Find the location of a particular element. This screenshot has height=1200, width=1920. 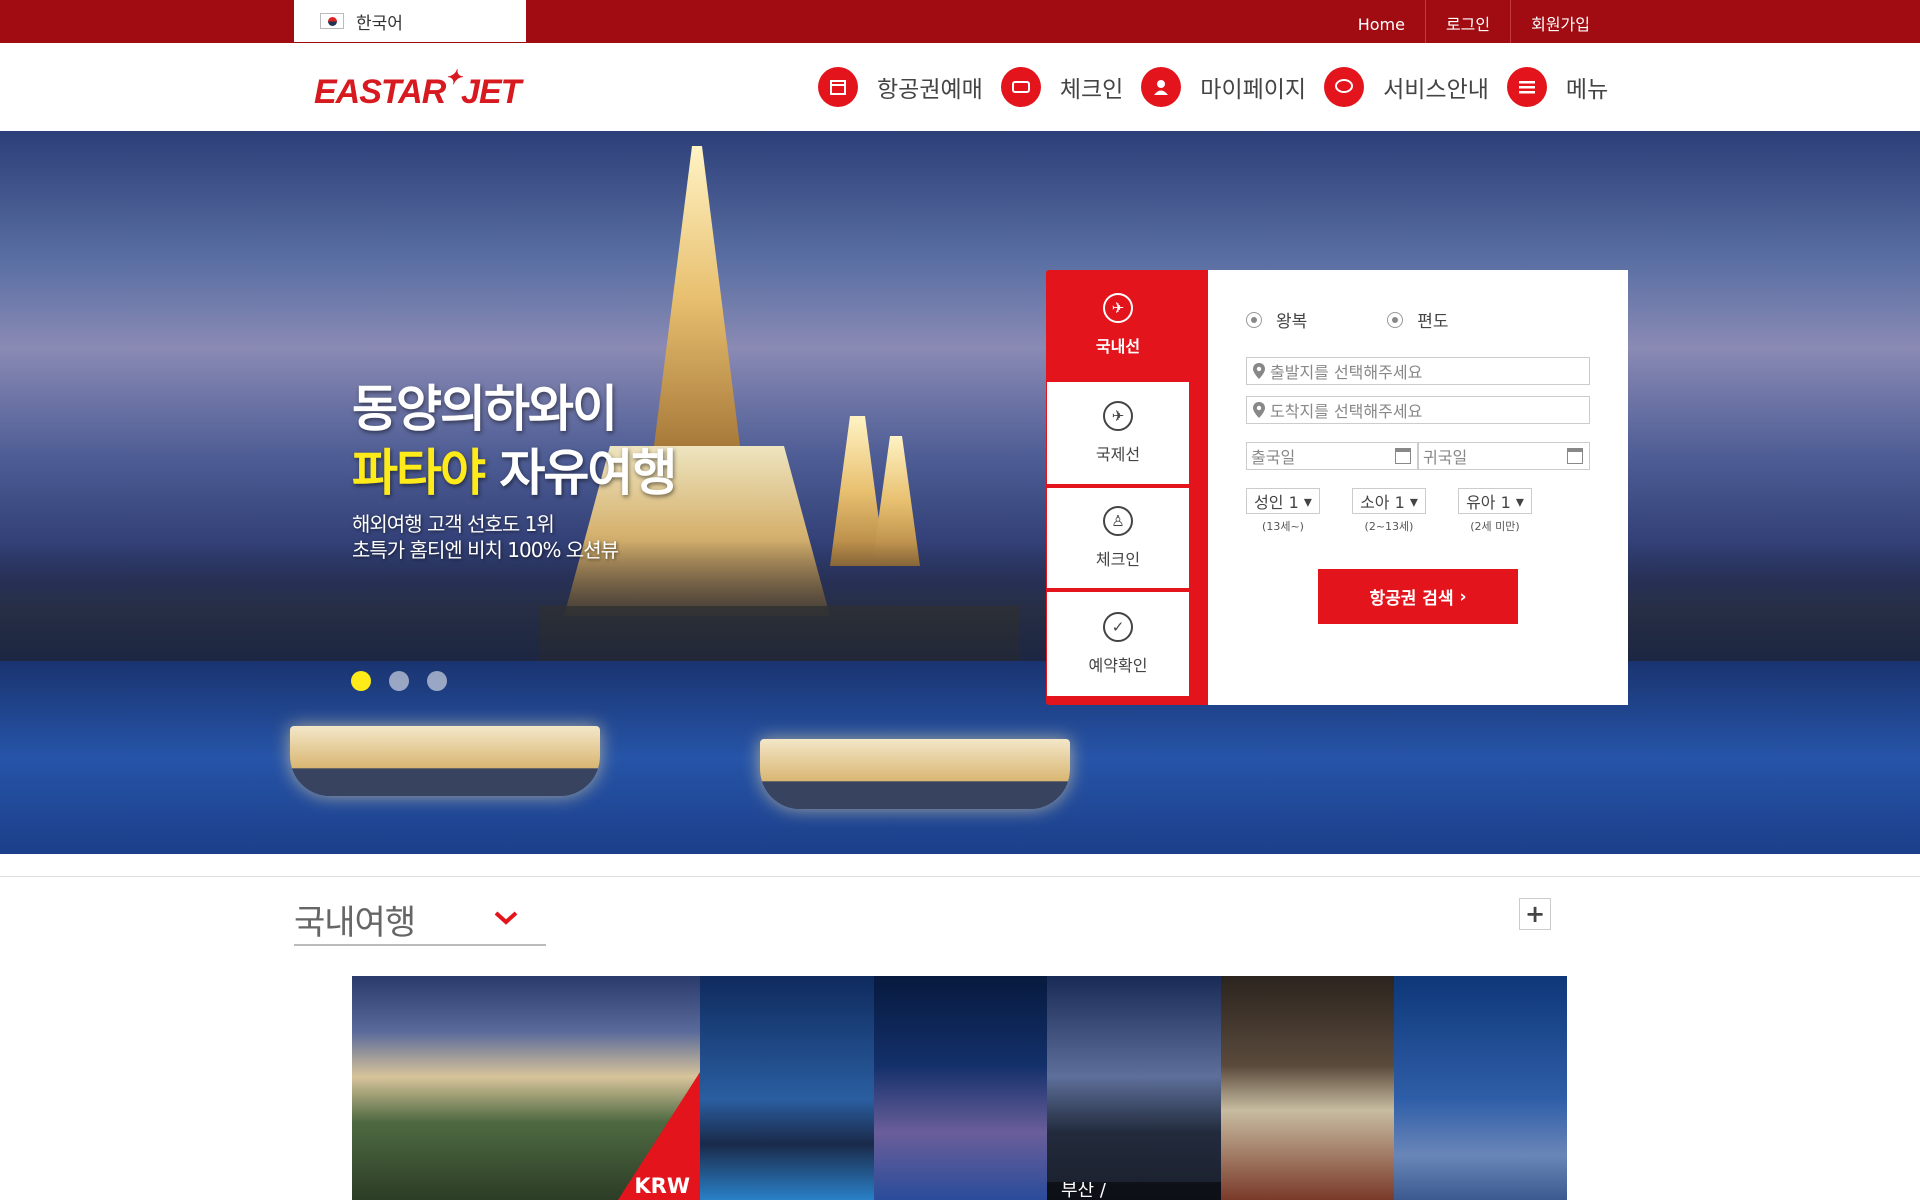

chat-icon is located at coordinates (1344, 87).